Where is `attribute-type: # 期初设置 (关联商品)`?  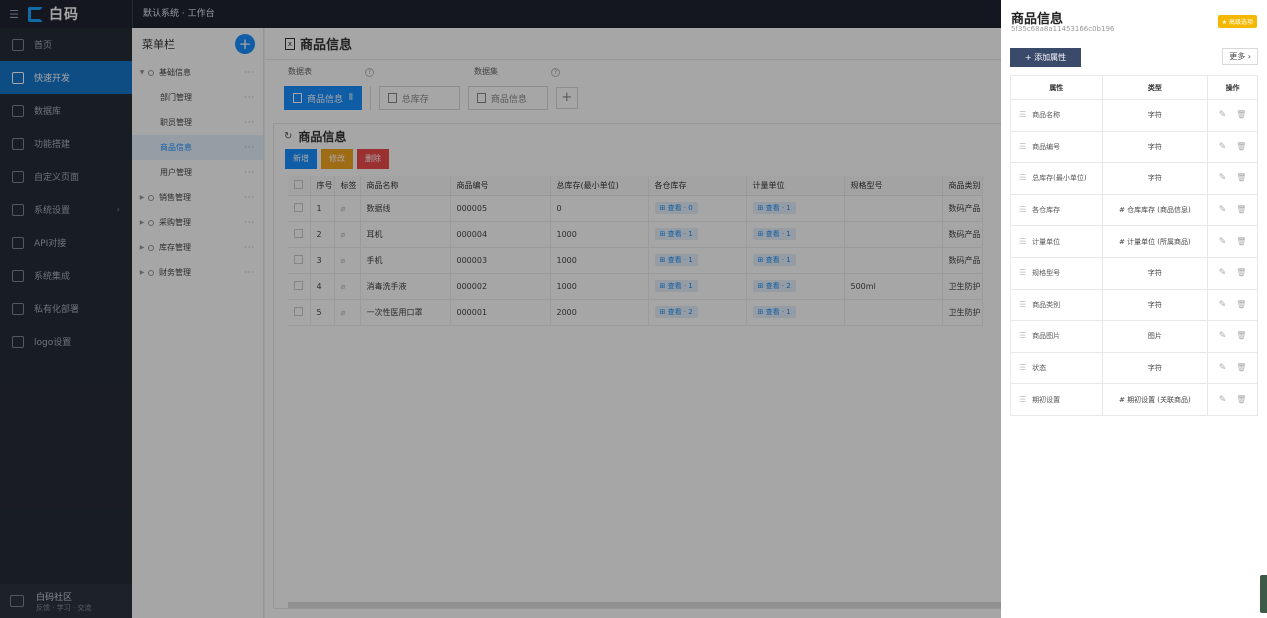
attribute-type: # 期初设置 (关联商品) is located at coordinates (1155, 399).